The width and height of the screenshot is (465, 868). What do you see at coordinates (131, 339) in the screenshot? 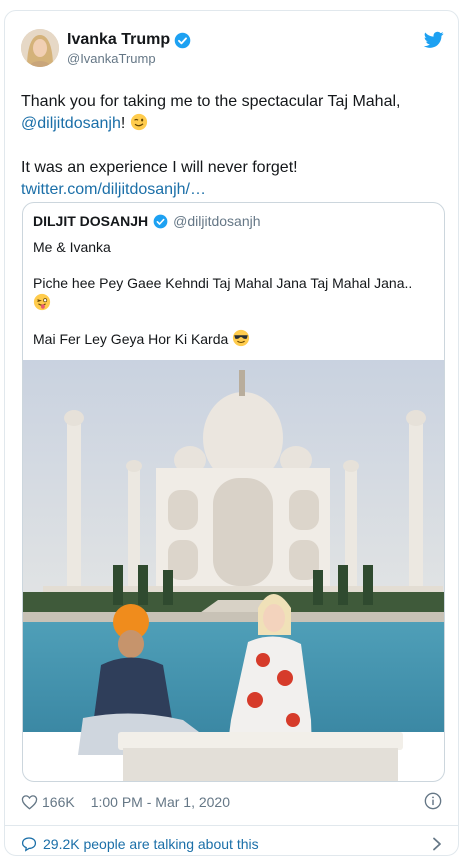
I see `quoted-line3: Mai Fer Ley Geya Hor Ki Karda` at bounding box center [131, 339].